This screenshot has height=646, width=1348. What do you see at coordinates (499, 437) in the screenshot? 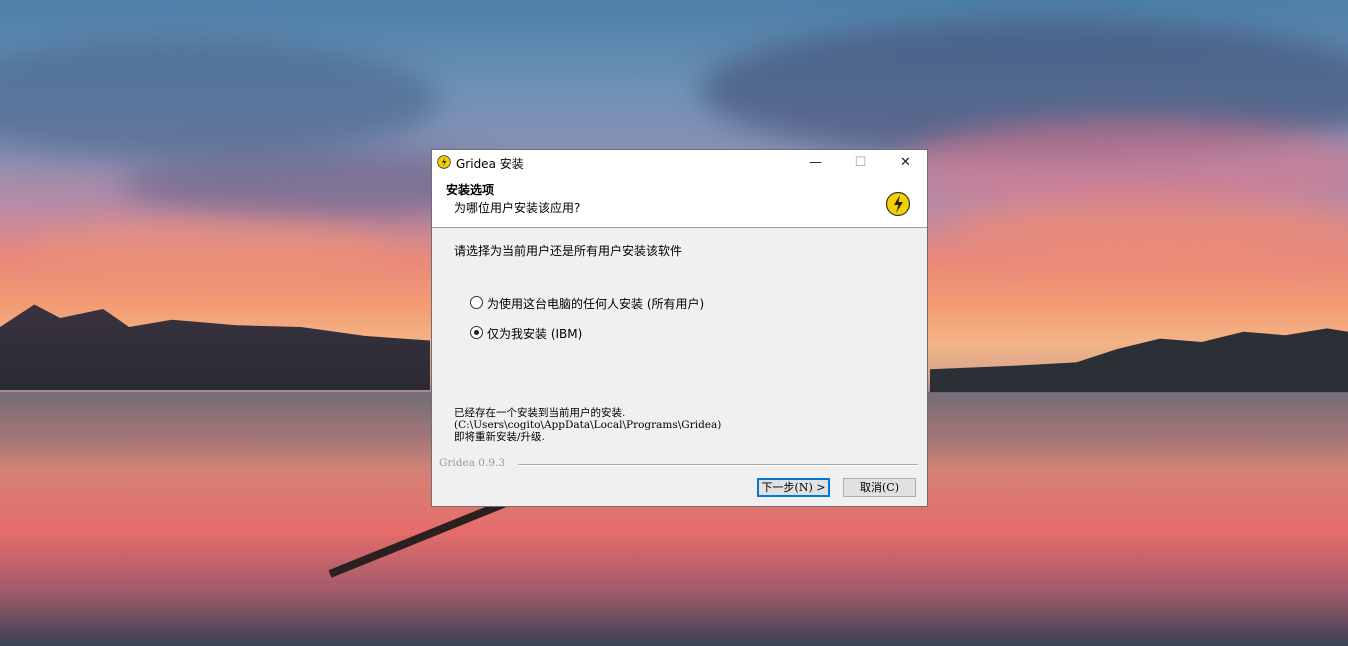
I see `info-line: 即将重新安装/升级.` at bounding box center [499, 437].